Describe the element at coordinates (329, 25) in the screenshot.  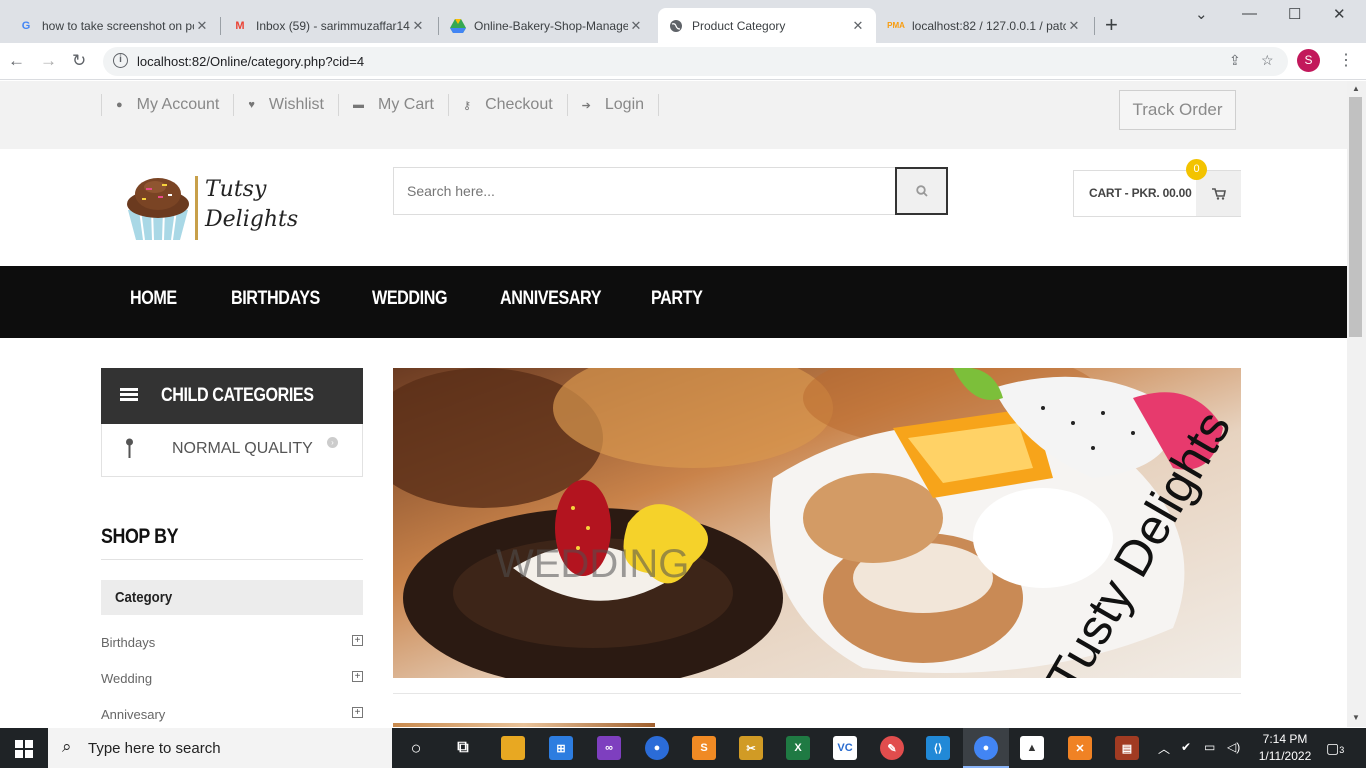
I see `browser-tab: M Inbox (59) - sarimmuzaffar14 ✕` at that location.